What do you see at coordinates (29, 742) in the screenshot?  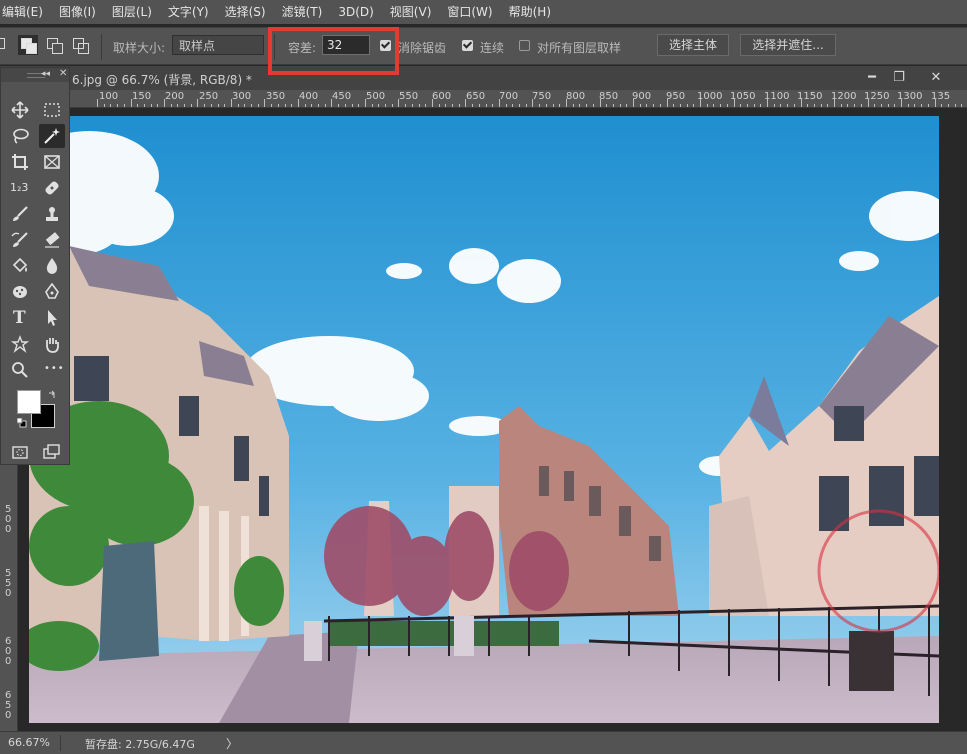 I see `zoom-level: 66.67%` at bounding box center [29, 742].